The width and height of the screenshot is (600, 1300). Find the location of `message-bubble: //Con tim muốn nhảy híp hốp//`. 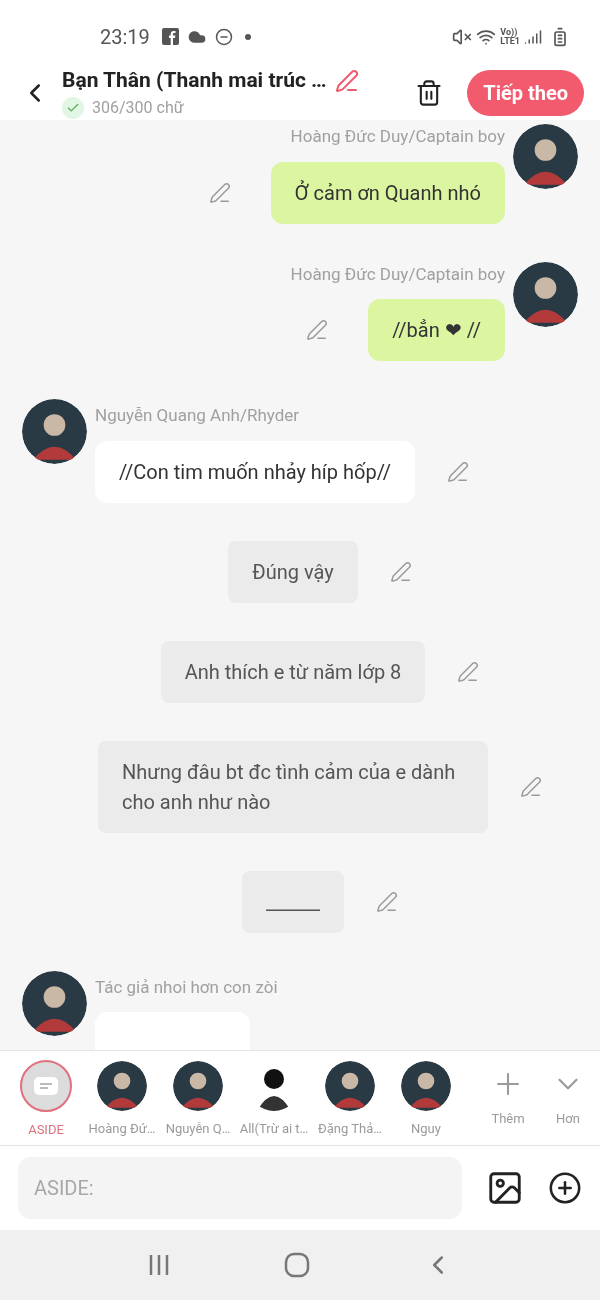

message-bubble: //Con tim muốn nhảy híp hốp// is located at coordinates (255, 471).